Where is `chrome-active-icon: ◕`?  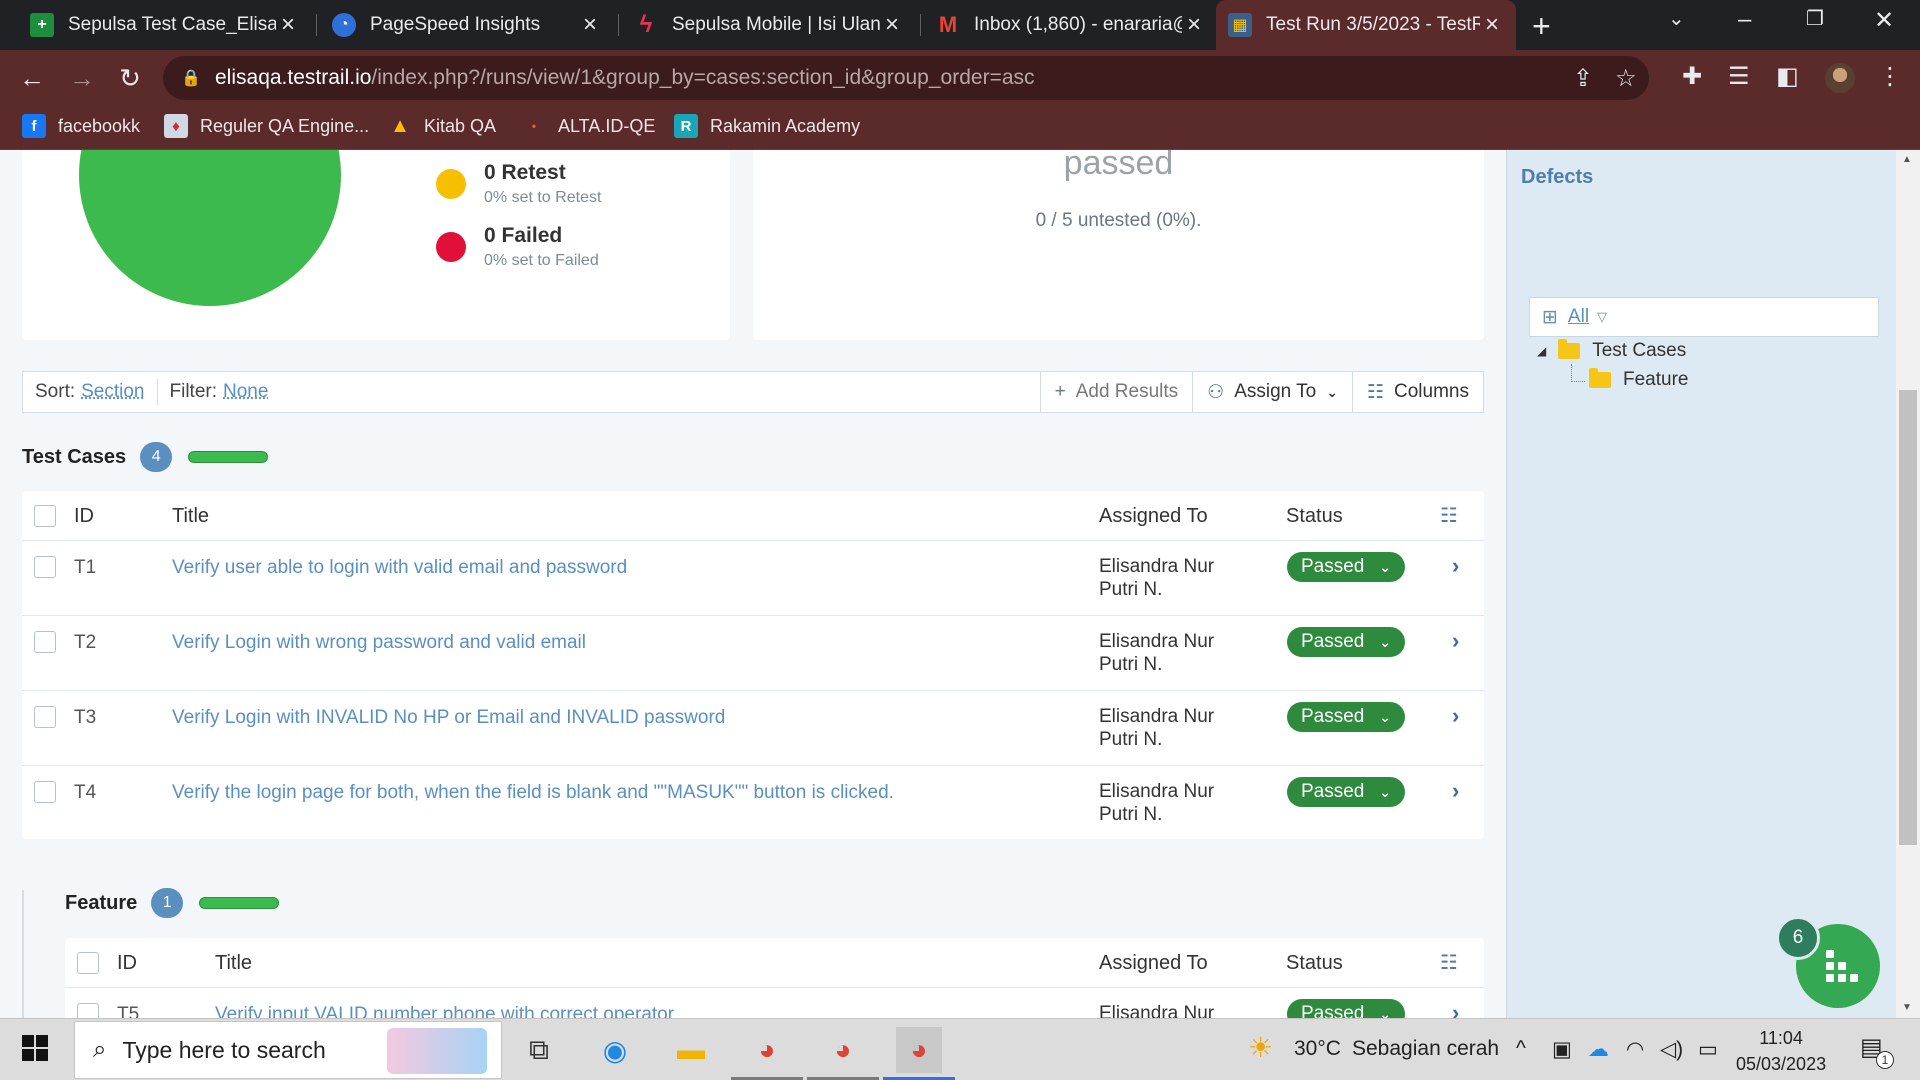 chrome-active-icon: ◕ is located at coordinates (919, 1050).